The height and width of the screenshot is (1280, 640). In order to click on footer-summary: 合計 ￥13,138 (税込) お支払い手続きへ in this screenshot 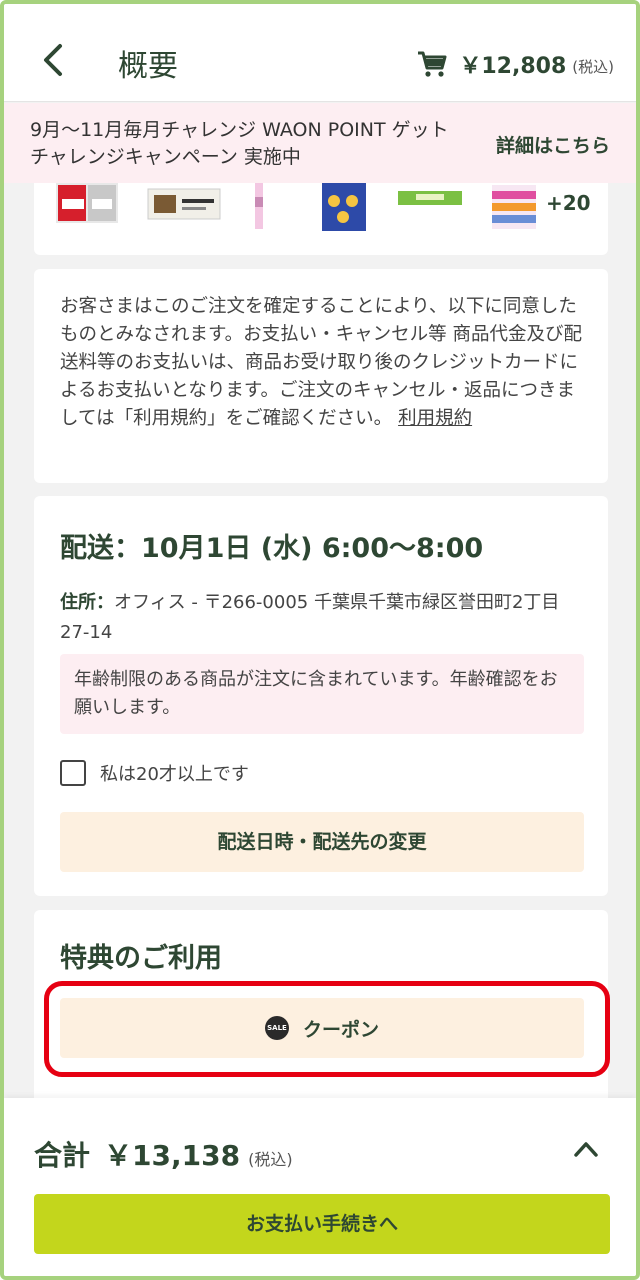, I will do `click(320, 1187)`.